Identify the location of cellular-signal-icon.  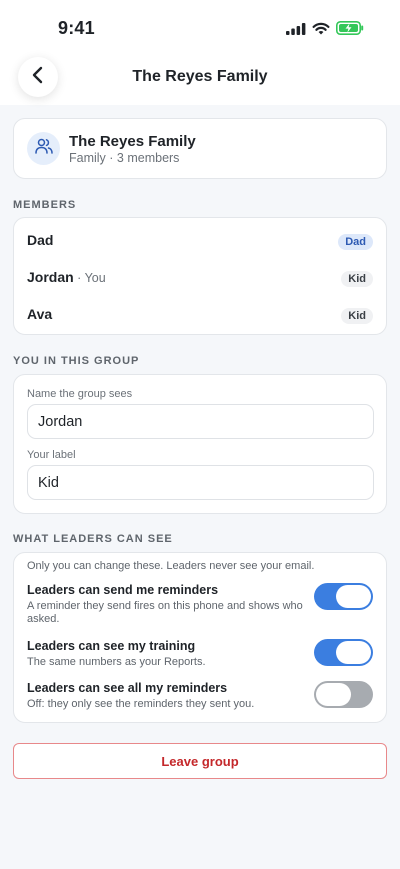
(296, 31).